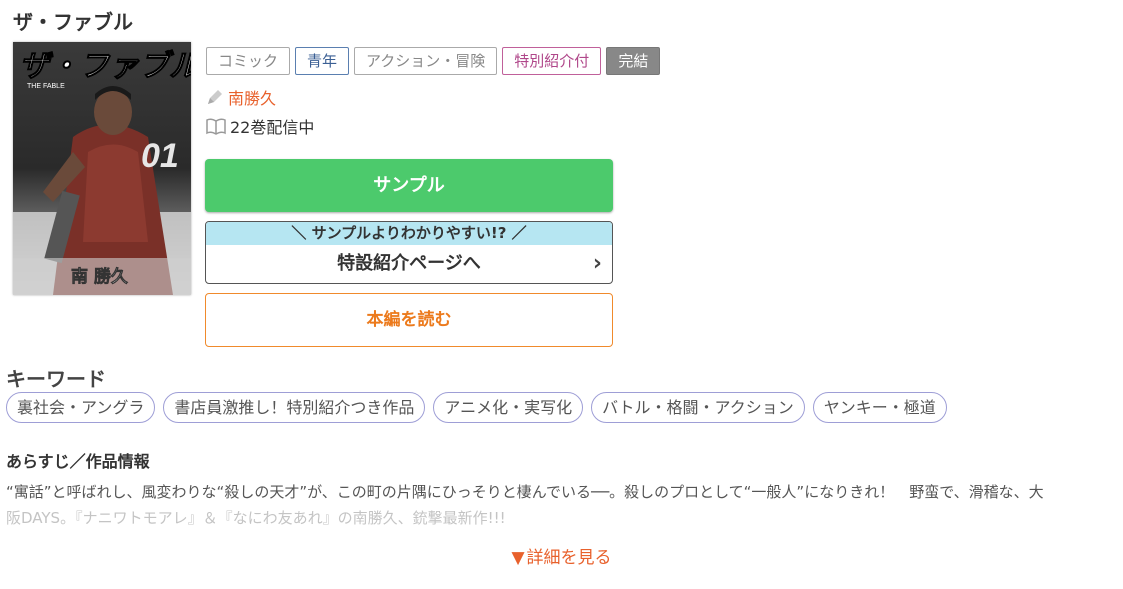  I want to click on page-title: ザ・ファブル, so click(73, 22).